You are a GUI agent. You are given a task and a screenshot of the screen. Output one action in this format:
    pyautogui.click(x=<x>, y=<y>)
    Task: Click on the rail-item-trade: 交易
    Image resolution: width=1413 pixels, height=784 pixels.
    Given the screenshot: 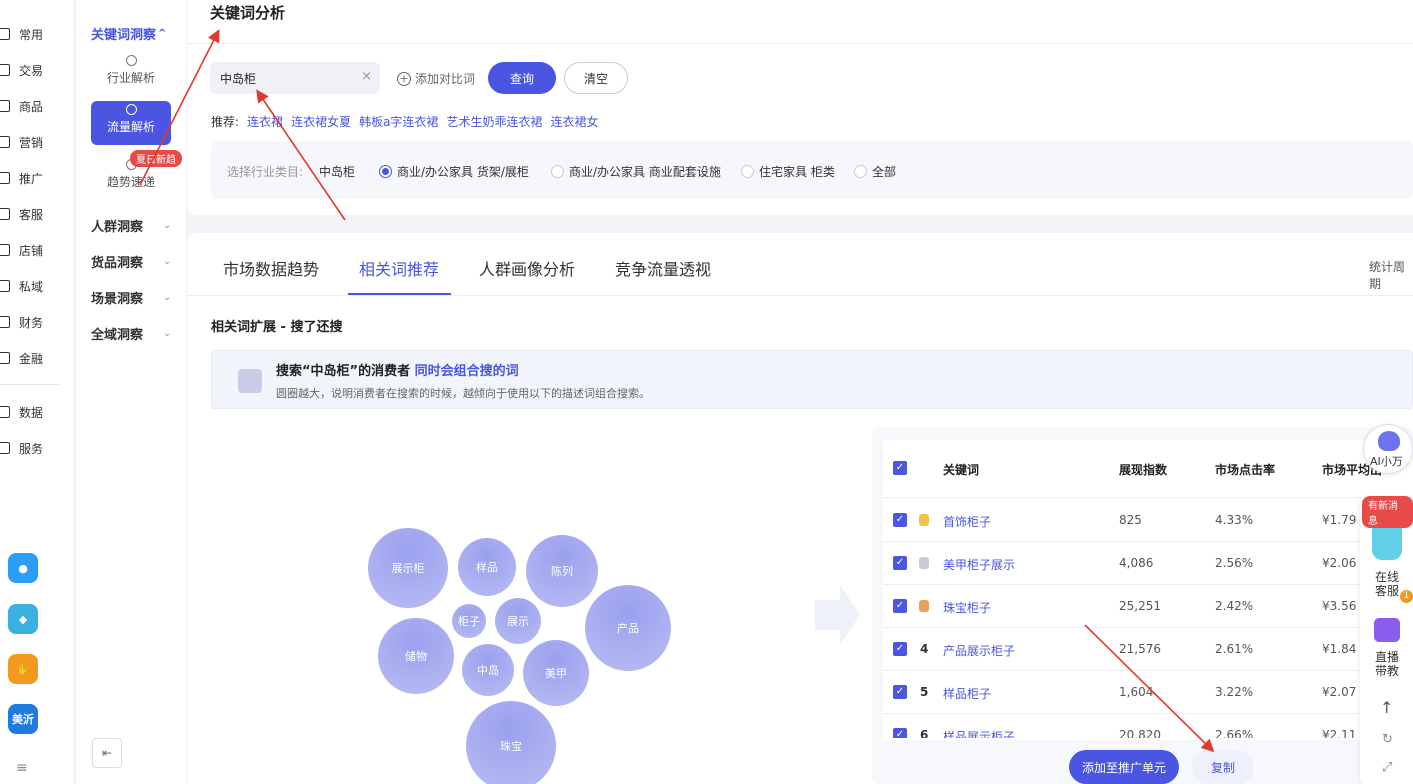 What is the action you would take?
    pyautogui.click(x=37, y=70)
    